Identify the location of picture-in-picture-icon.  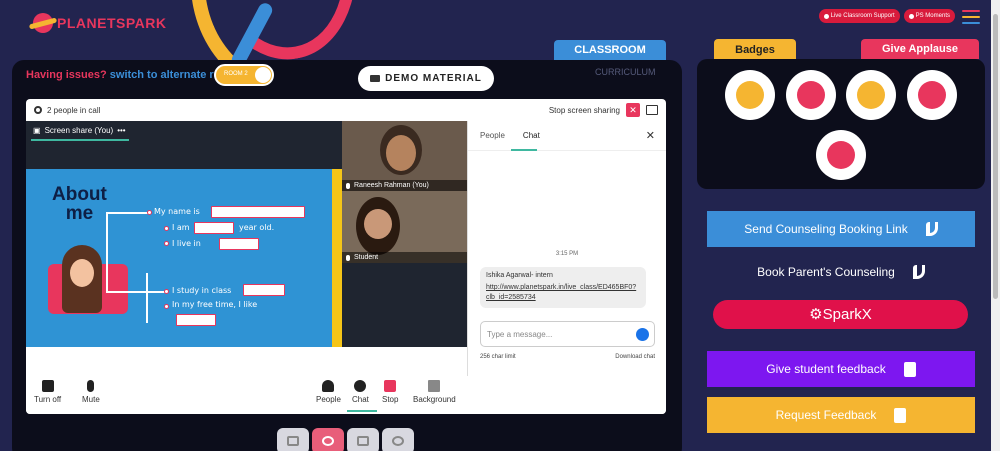
(652, 110).